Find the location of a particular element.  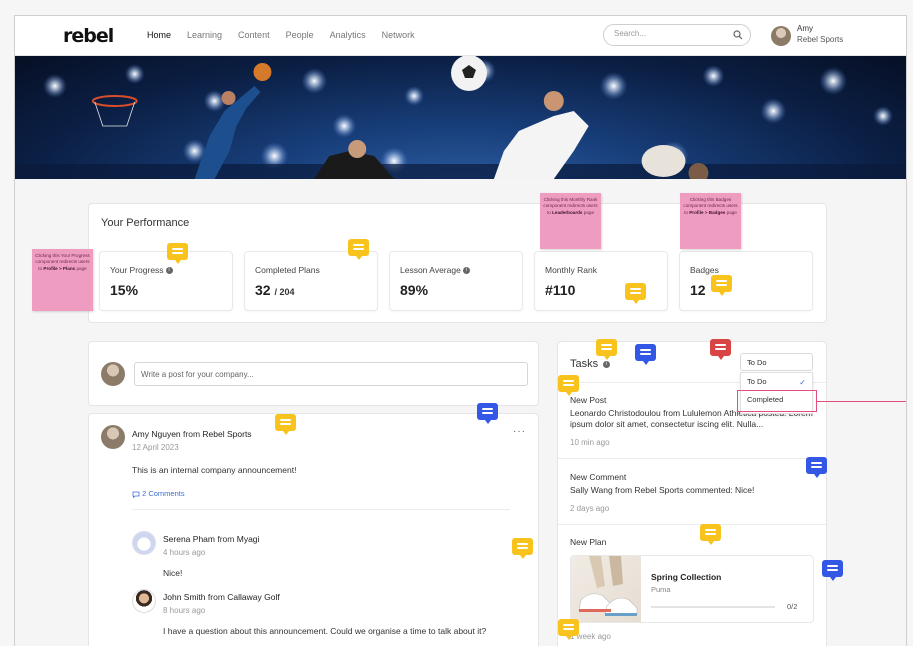

nav-home: Home is located at coordinates (159, 35).